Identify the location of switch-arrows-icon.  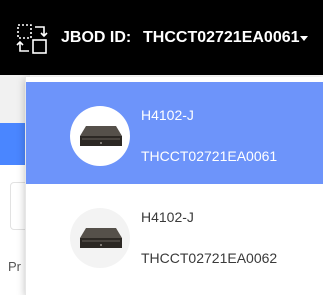
(32, 39).